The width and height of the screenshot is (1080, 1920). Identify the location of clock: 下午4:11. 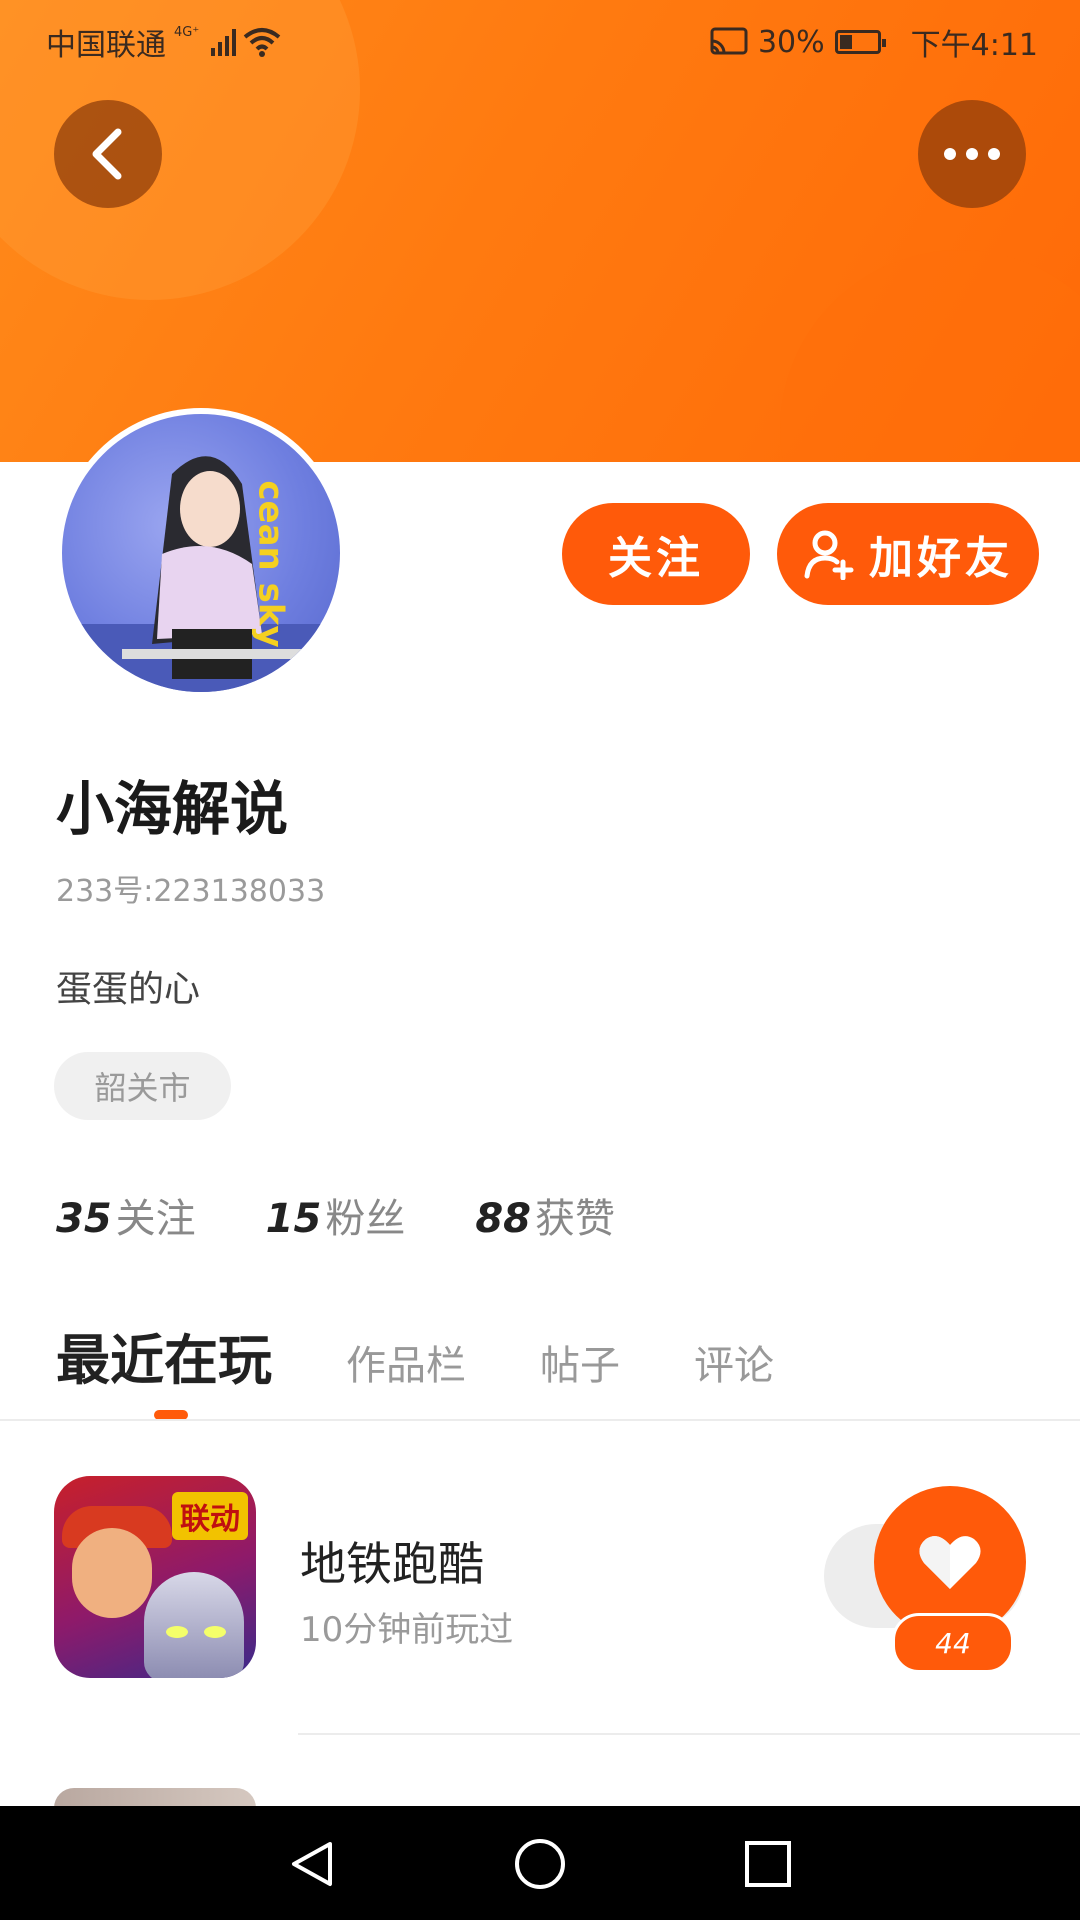
(974, 45).